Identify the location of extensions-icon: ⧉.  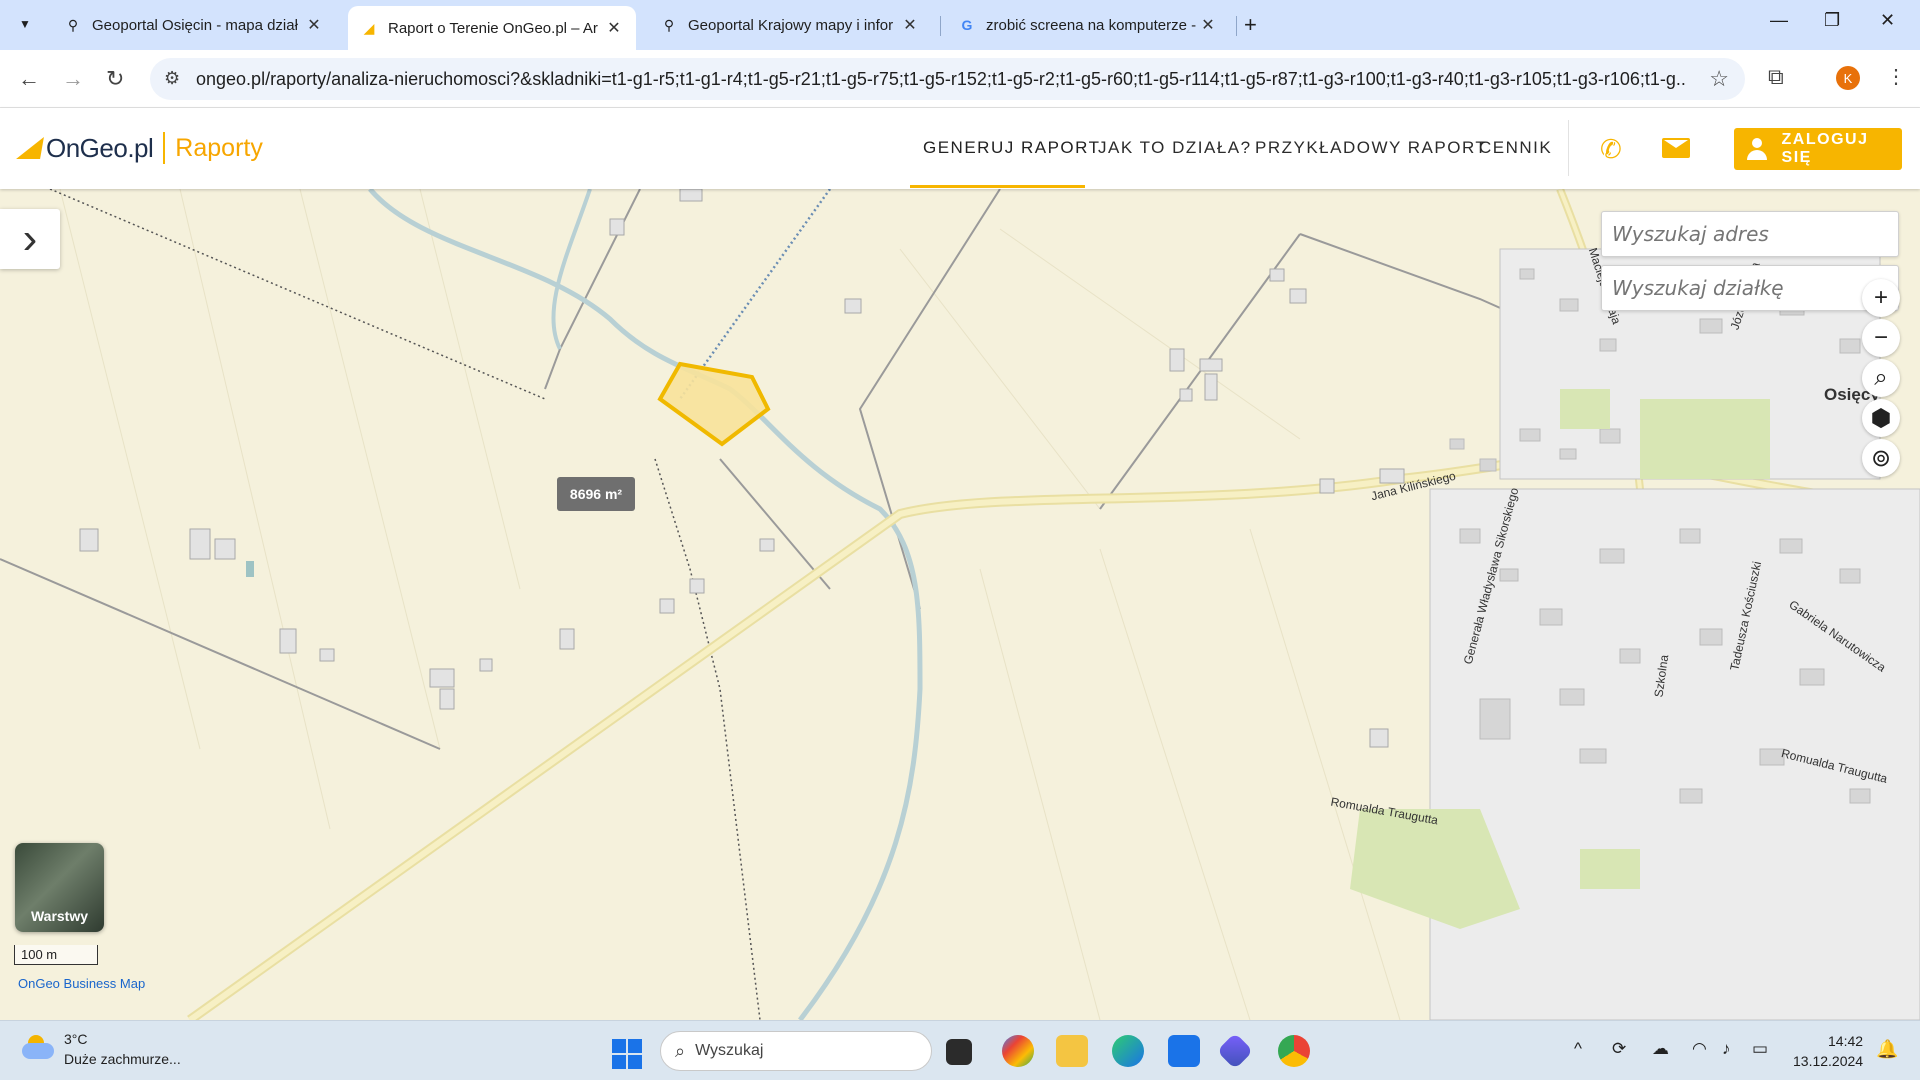
(1776, 77).